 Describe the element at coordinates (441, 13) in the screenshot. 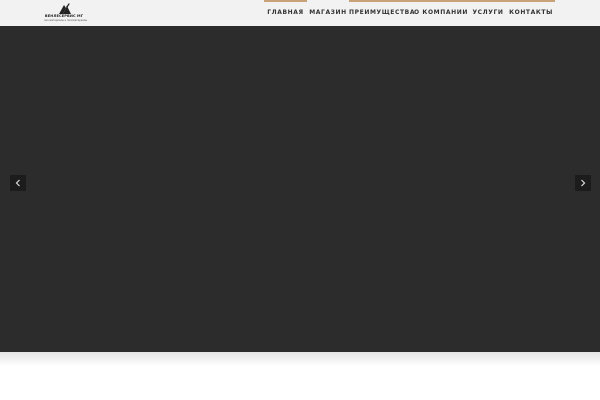

I see `nav-item-about: О КОМПАНИИ` at that location.